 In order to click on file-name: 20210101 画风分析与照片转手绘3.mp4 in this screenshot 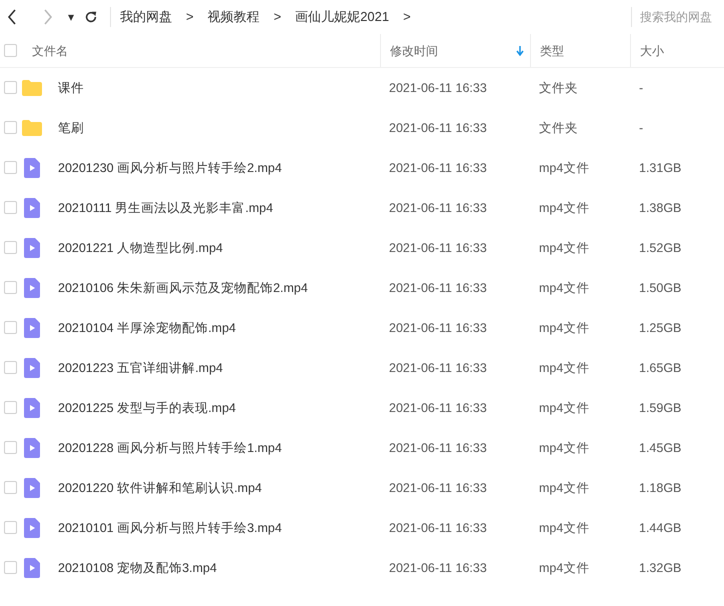, I will do `click(170, 528)`.